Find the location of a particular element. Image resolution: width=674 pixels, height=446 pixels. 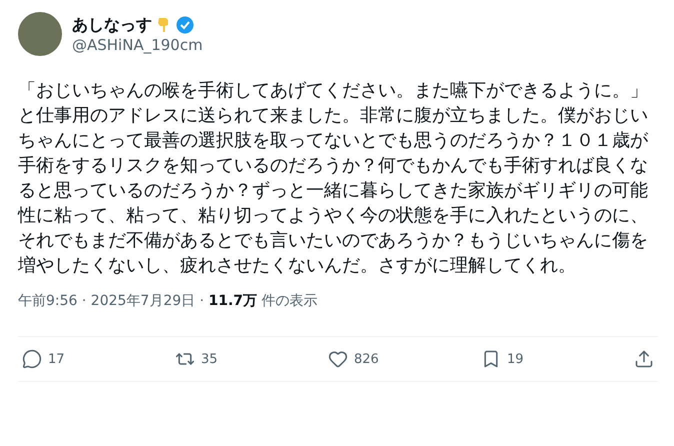

heart-icon is located at coordinates (338, 359).